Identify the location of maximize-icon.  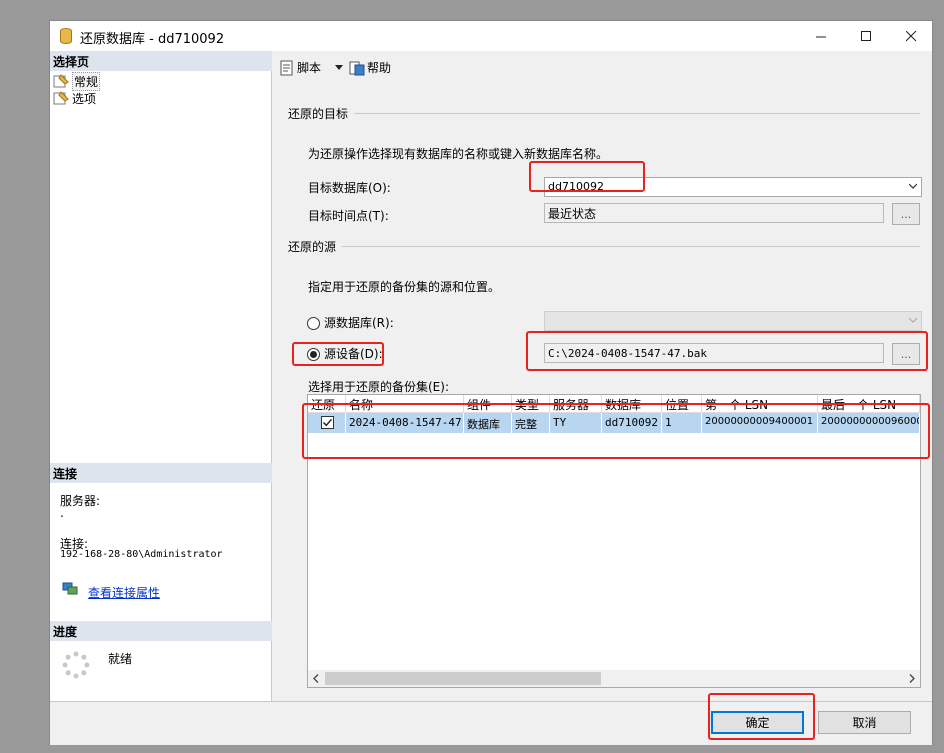
(865, 35).